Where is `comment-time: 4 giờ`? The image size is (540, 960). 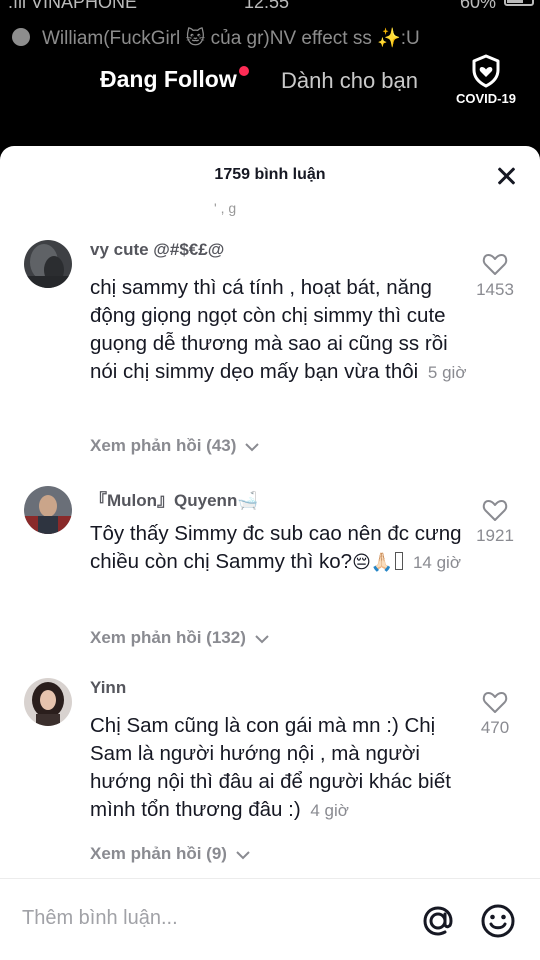 comment-time: 4 giờ is located at coordinates (329, 810).